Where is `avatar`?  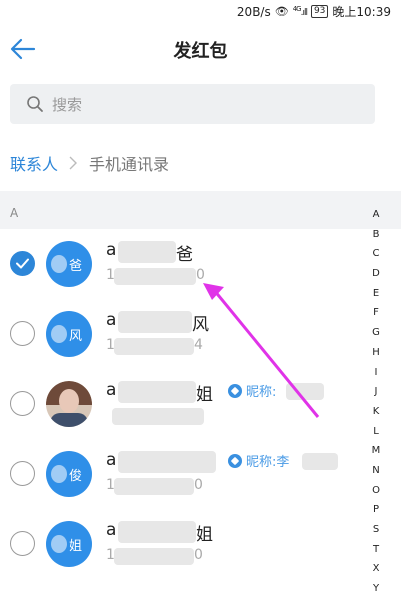 avatar is located at coordinates (69, 404).